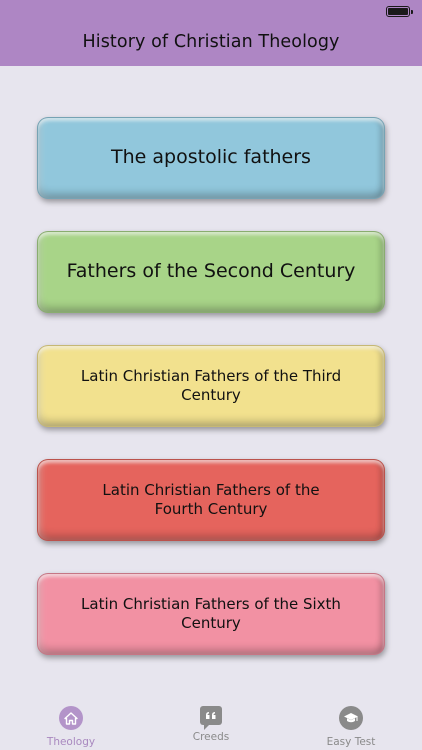  I want to click on card-second-century: Fathers of the Second Century, so click(211, 272).